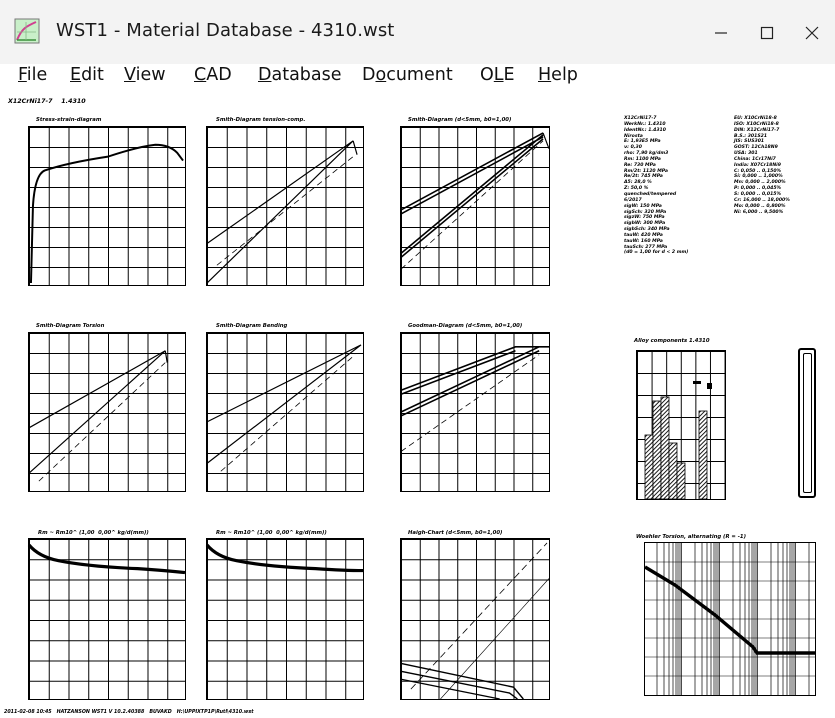  I want to click on menu-edit: Edit, so click(87, 75).